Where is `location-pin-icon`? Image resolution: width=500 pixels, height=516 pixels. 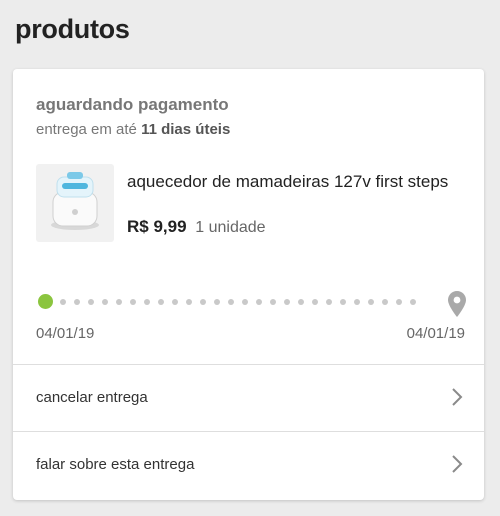
location-pin-icon is located at coordinates (457, 304).